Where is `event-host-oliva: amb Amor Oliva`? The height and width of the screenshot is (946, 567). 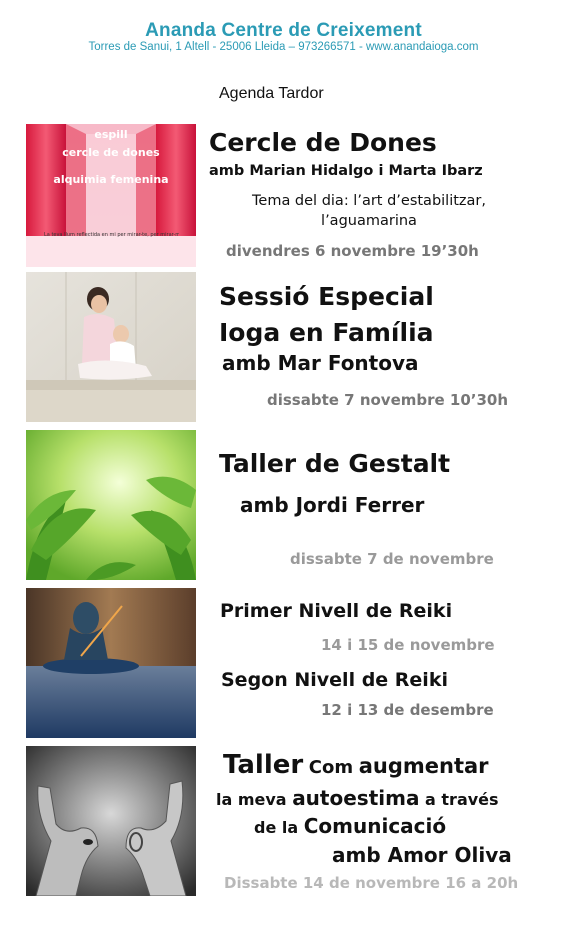
event-host-oliva: amb Amor Oliva is located at coordinates (422, 855).